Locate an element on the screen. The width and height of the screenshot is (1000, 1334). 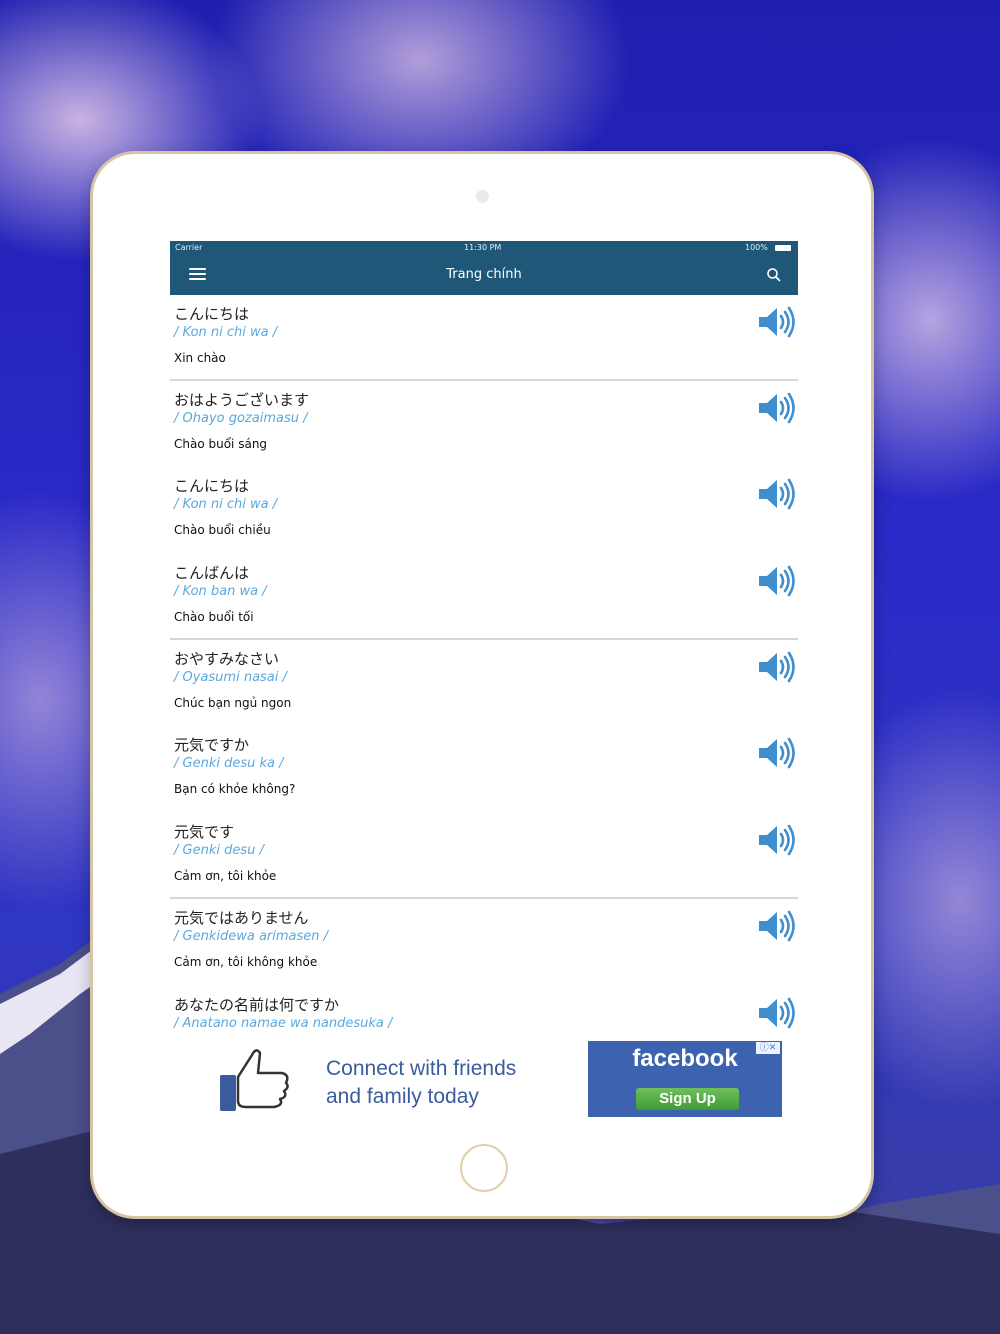
page-title: Trang chính is located at coordinates (484, 274).